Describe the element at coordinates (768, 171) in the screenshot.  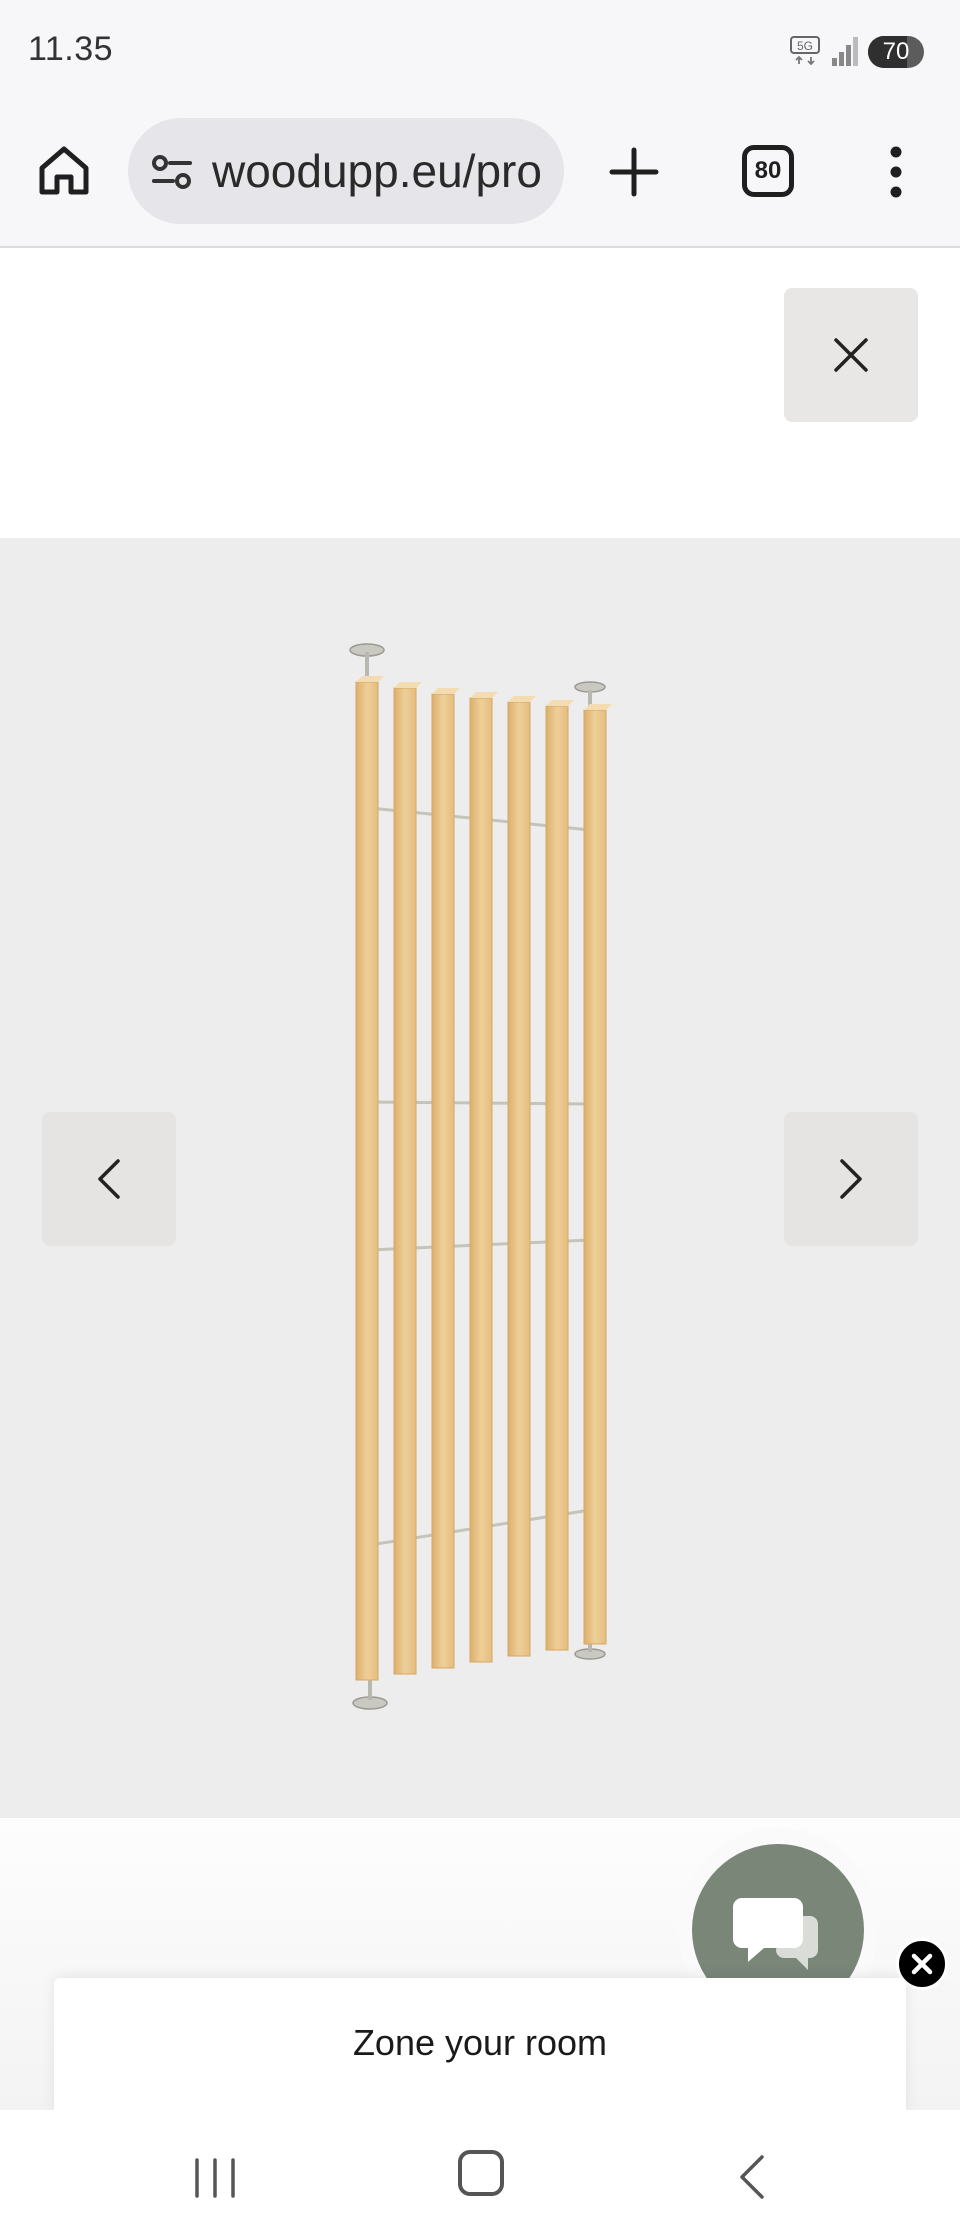
I see `tab-switcher-button: 80` at that location.